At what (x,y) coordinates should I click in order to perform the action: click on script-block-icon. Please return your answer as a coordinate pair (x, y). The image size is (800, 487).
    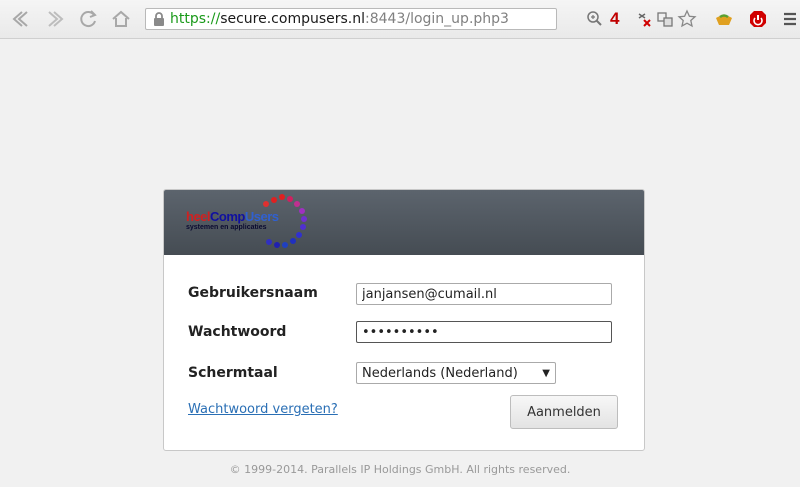
    Looking at the image, I should click on (645, 19).